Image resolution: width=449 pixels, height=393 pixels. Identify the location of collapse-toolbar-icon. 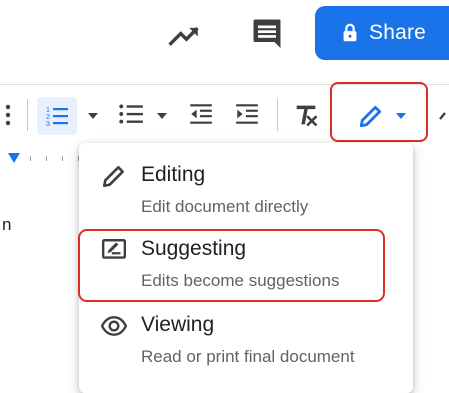
(443, 115).